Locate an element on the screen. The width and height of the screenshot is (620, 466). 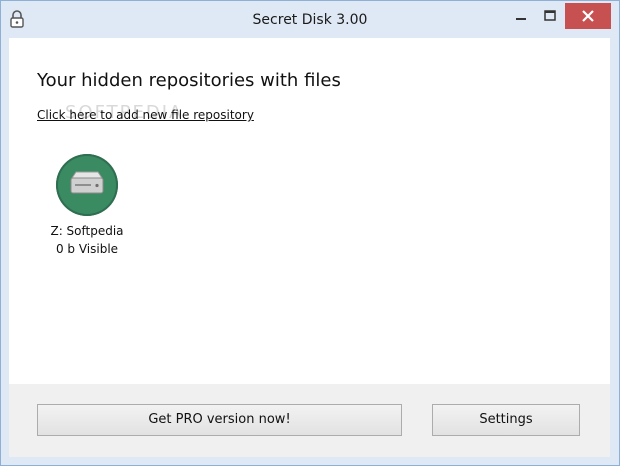
maximize-button is located at coordinates (550, 16).